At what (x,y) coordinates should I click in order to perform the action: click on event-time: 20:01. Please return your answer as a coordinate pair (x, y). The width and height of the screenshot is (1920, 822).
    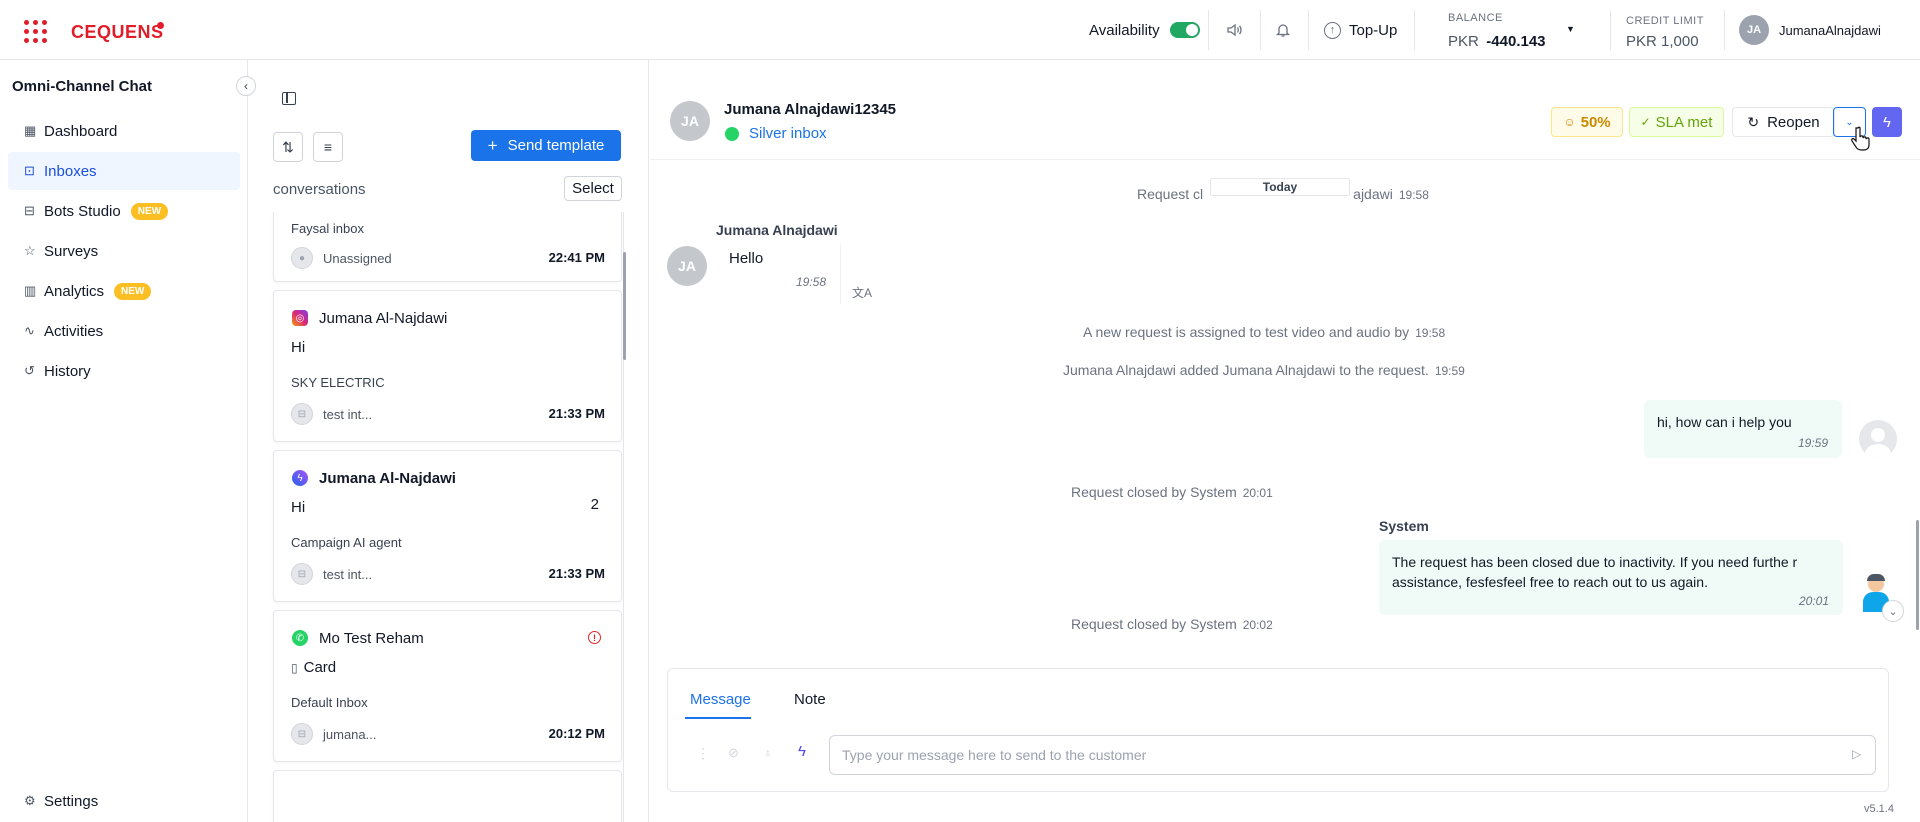
    Looking at the image, I should click on (1257, 493).